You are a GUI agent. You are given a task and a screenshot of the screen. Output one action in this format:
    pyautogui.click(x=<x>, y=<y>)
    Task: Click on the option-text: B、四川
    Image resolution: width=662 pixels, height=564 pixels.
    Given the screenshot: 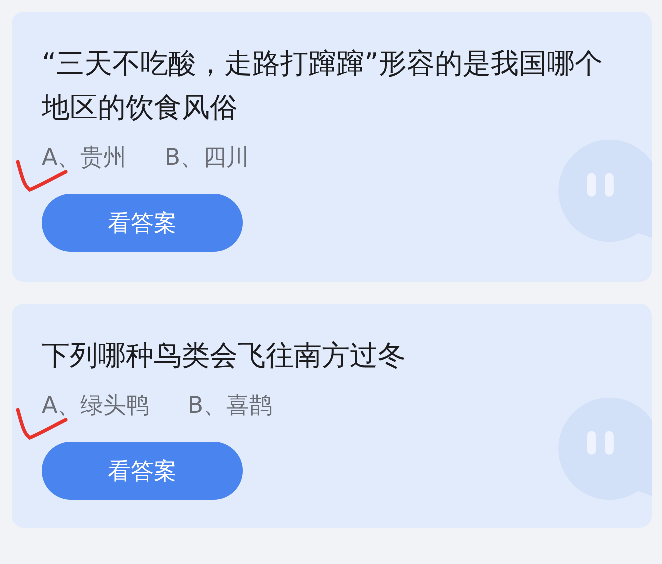 What is the action you would take?
    pyautogui.click(x=207, y=158)
    